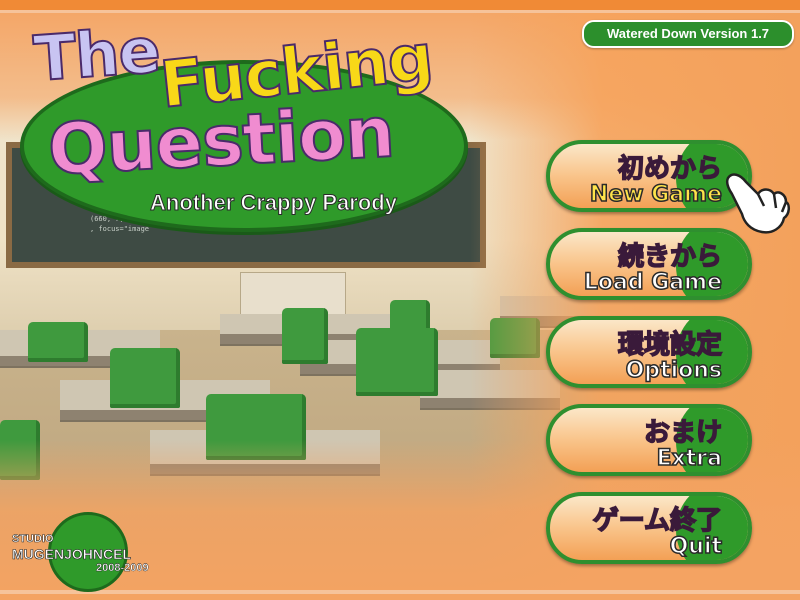  Describe the element at coordinates (757, 203) in the screenshot. I see `pointing-hand-icon` at that location.